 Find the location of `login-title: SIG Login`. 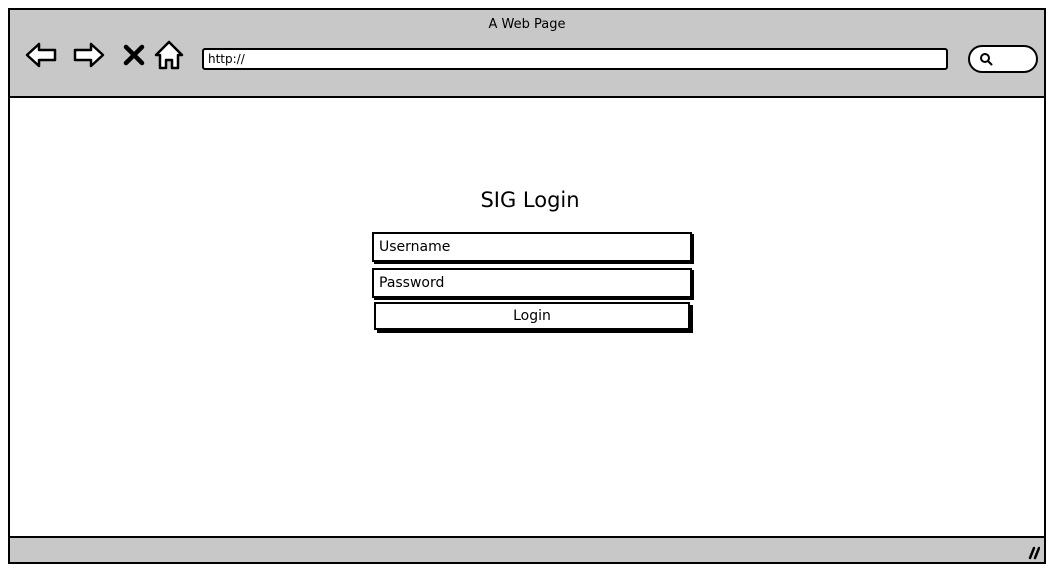

login-title: SIG Login is located at coordinates (530, 200).